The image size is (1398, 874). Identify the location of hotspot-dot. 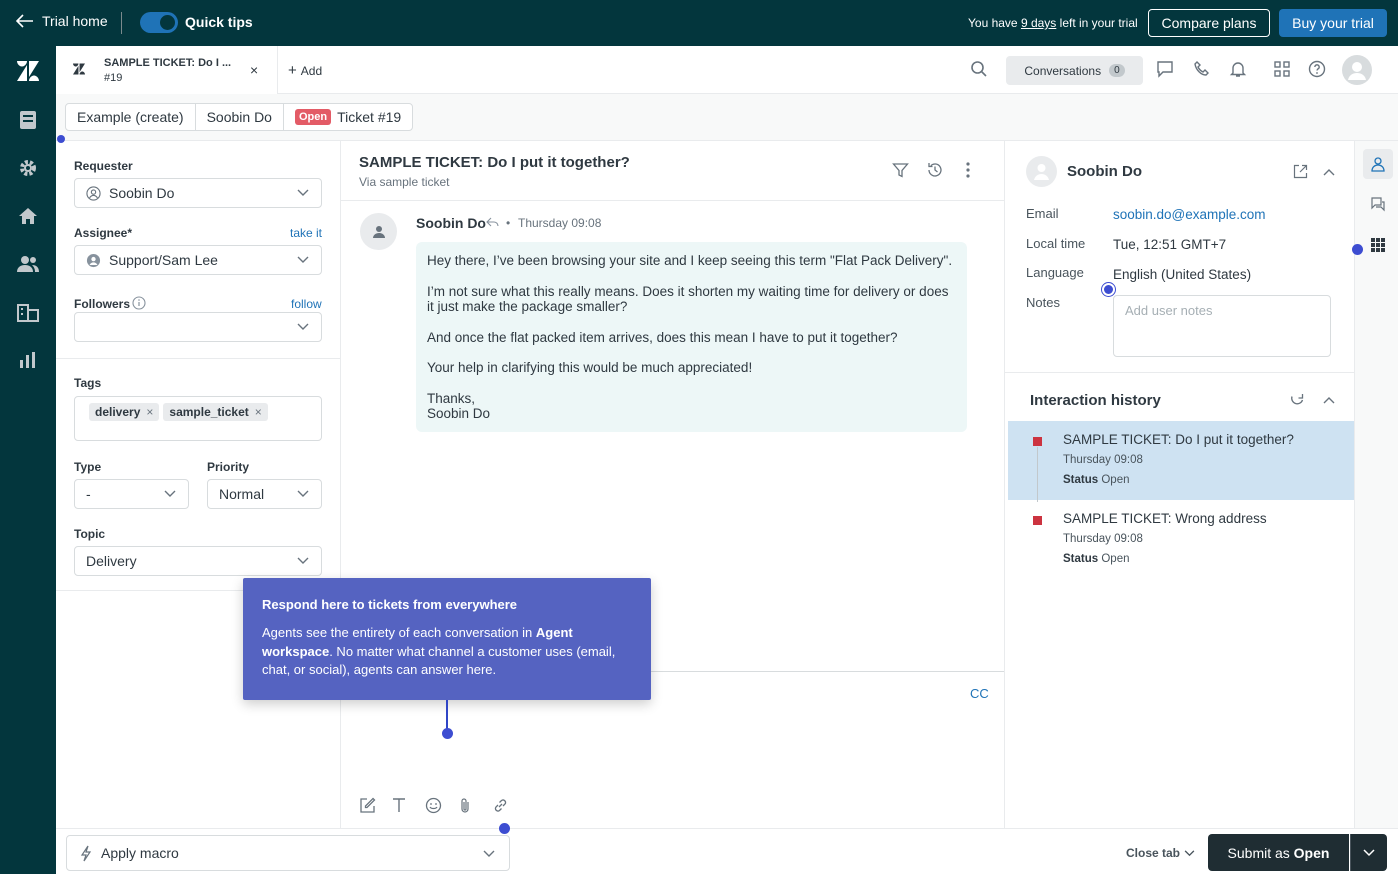
(447, 733).